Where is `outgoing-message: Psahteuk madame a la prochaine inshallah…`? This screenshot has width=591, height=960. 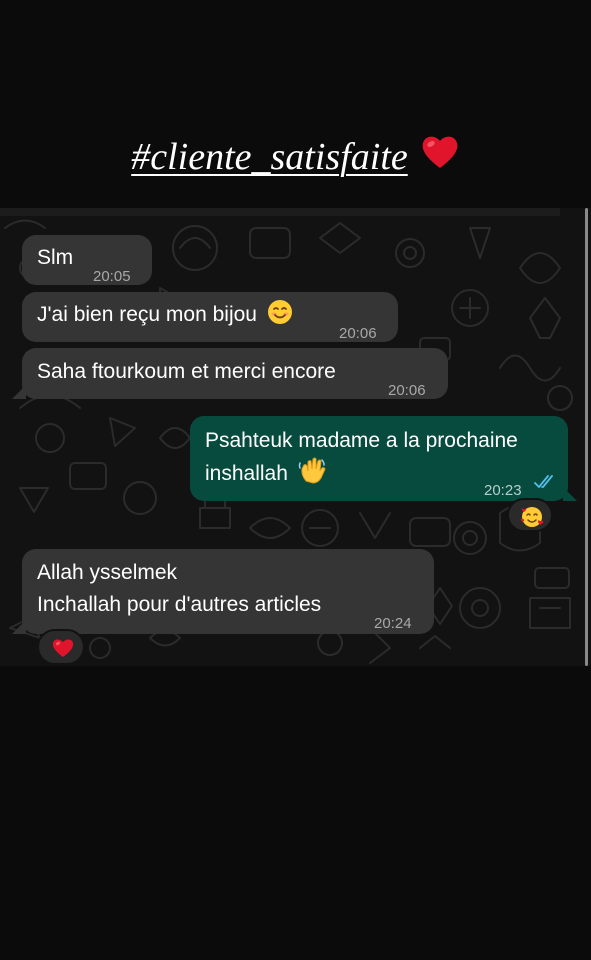
outgoing-message: Psahteuk madame a la prochaine inshallah… is located at coordinates (379, 458).